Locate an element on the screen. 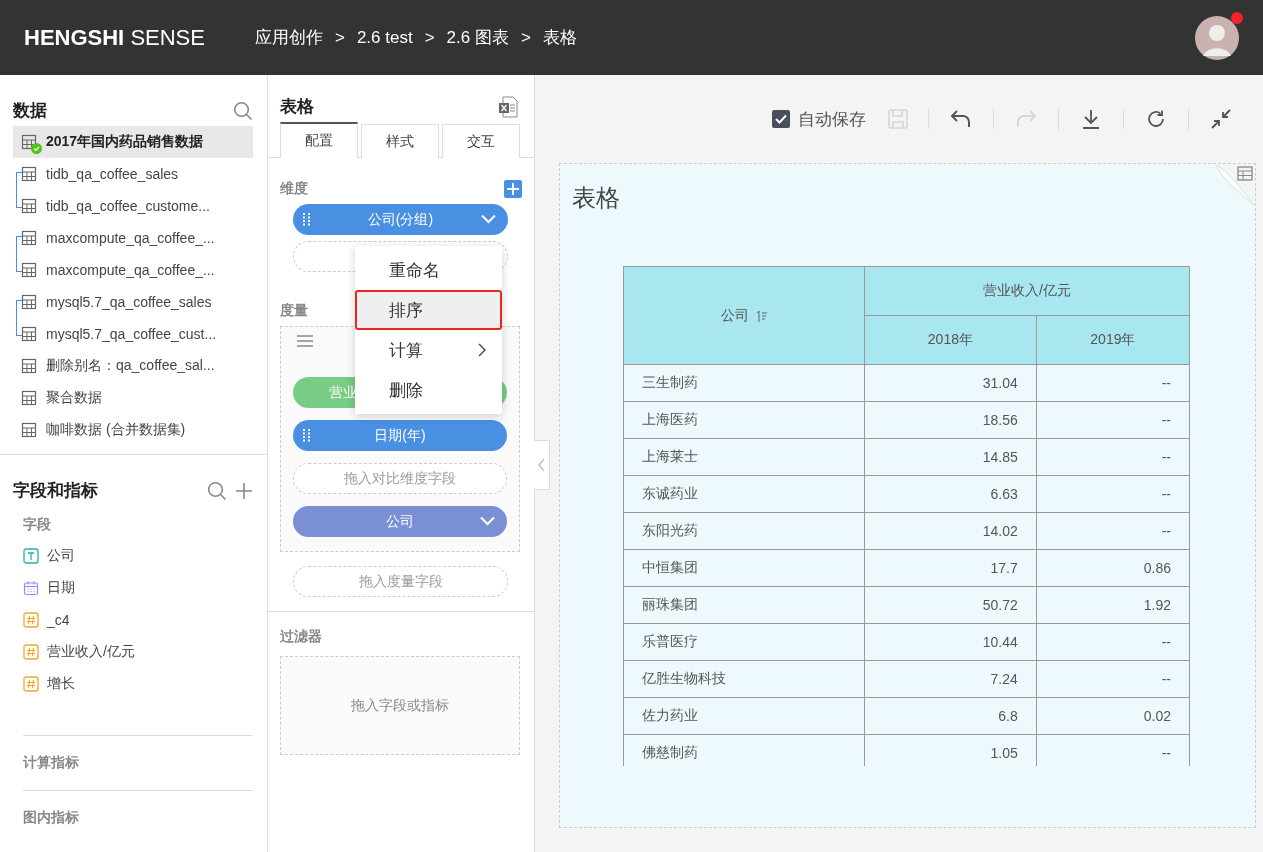 Image resolution: width=1263 pixels, height=852 pixels. drop-zone: 拖入对比维度字段 is located at coordinates (400, 478).